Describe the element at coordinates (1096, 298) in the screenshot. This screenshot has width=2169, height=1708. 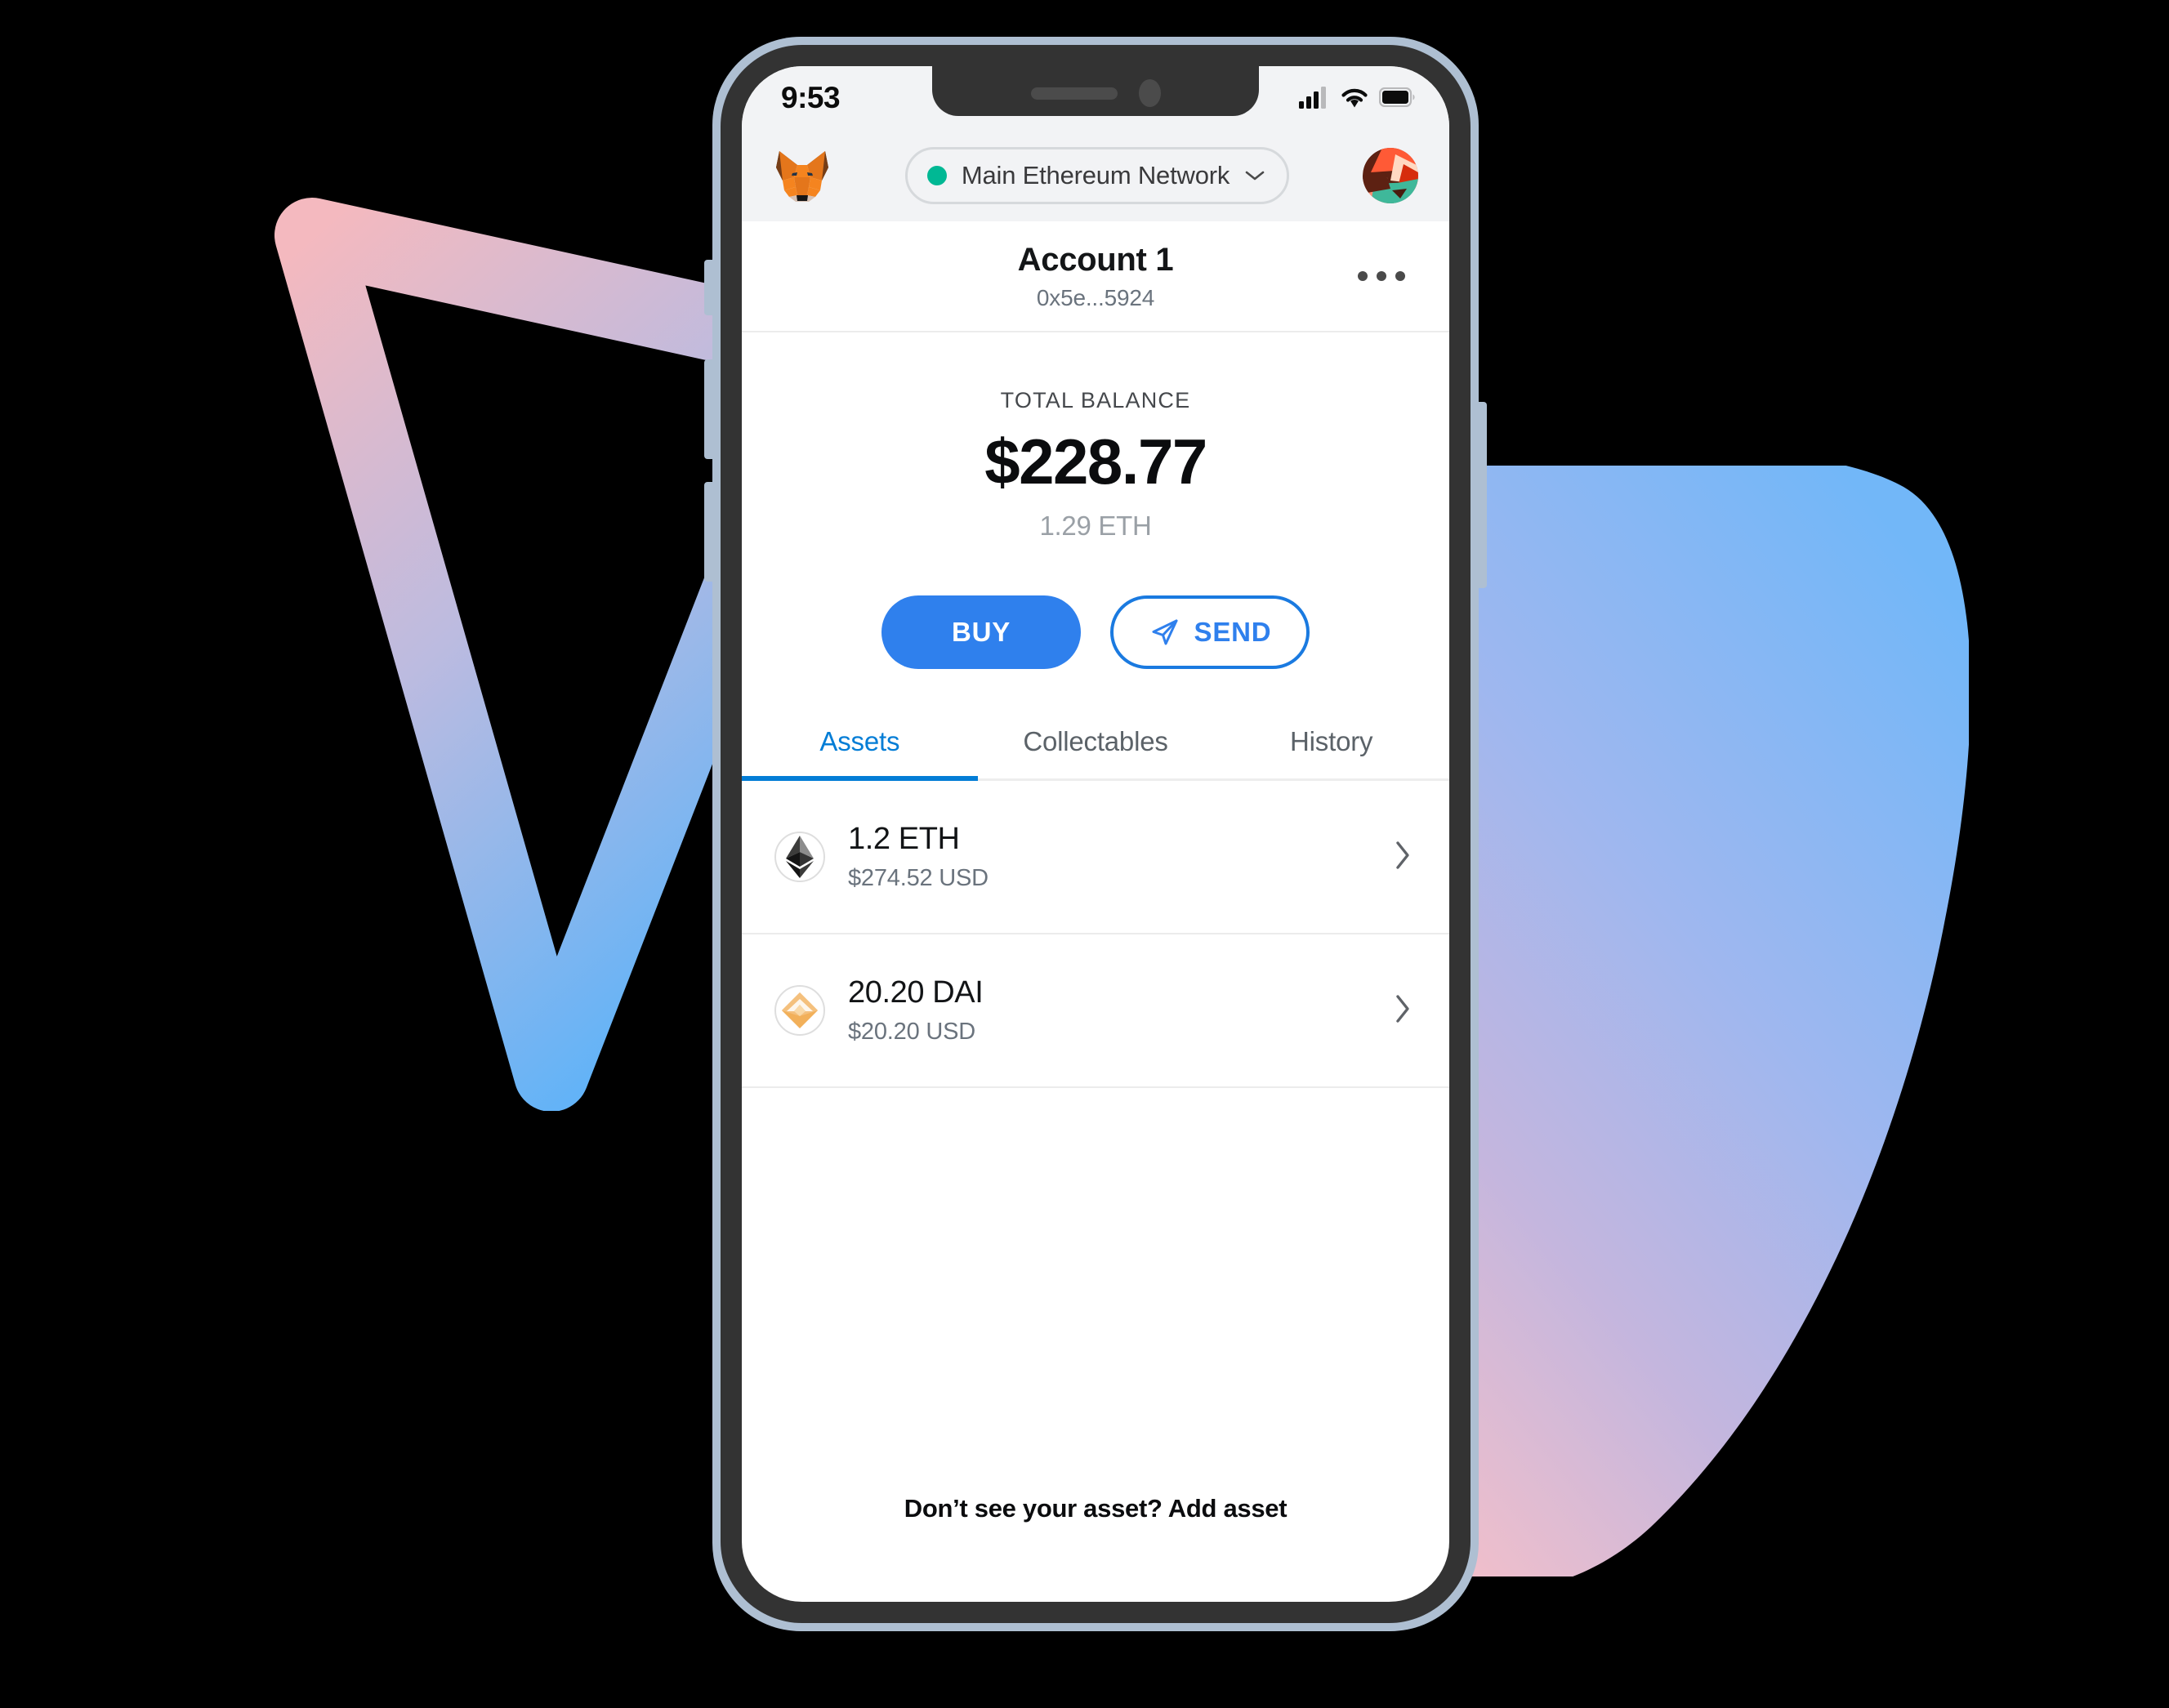
I see `account-address: 0x5e...5924` at that location.